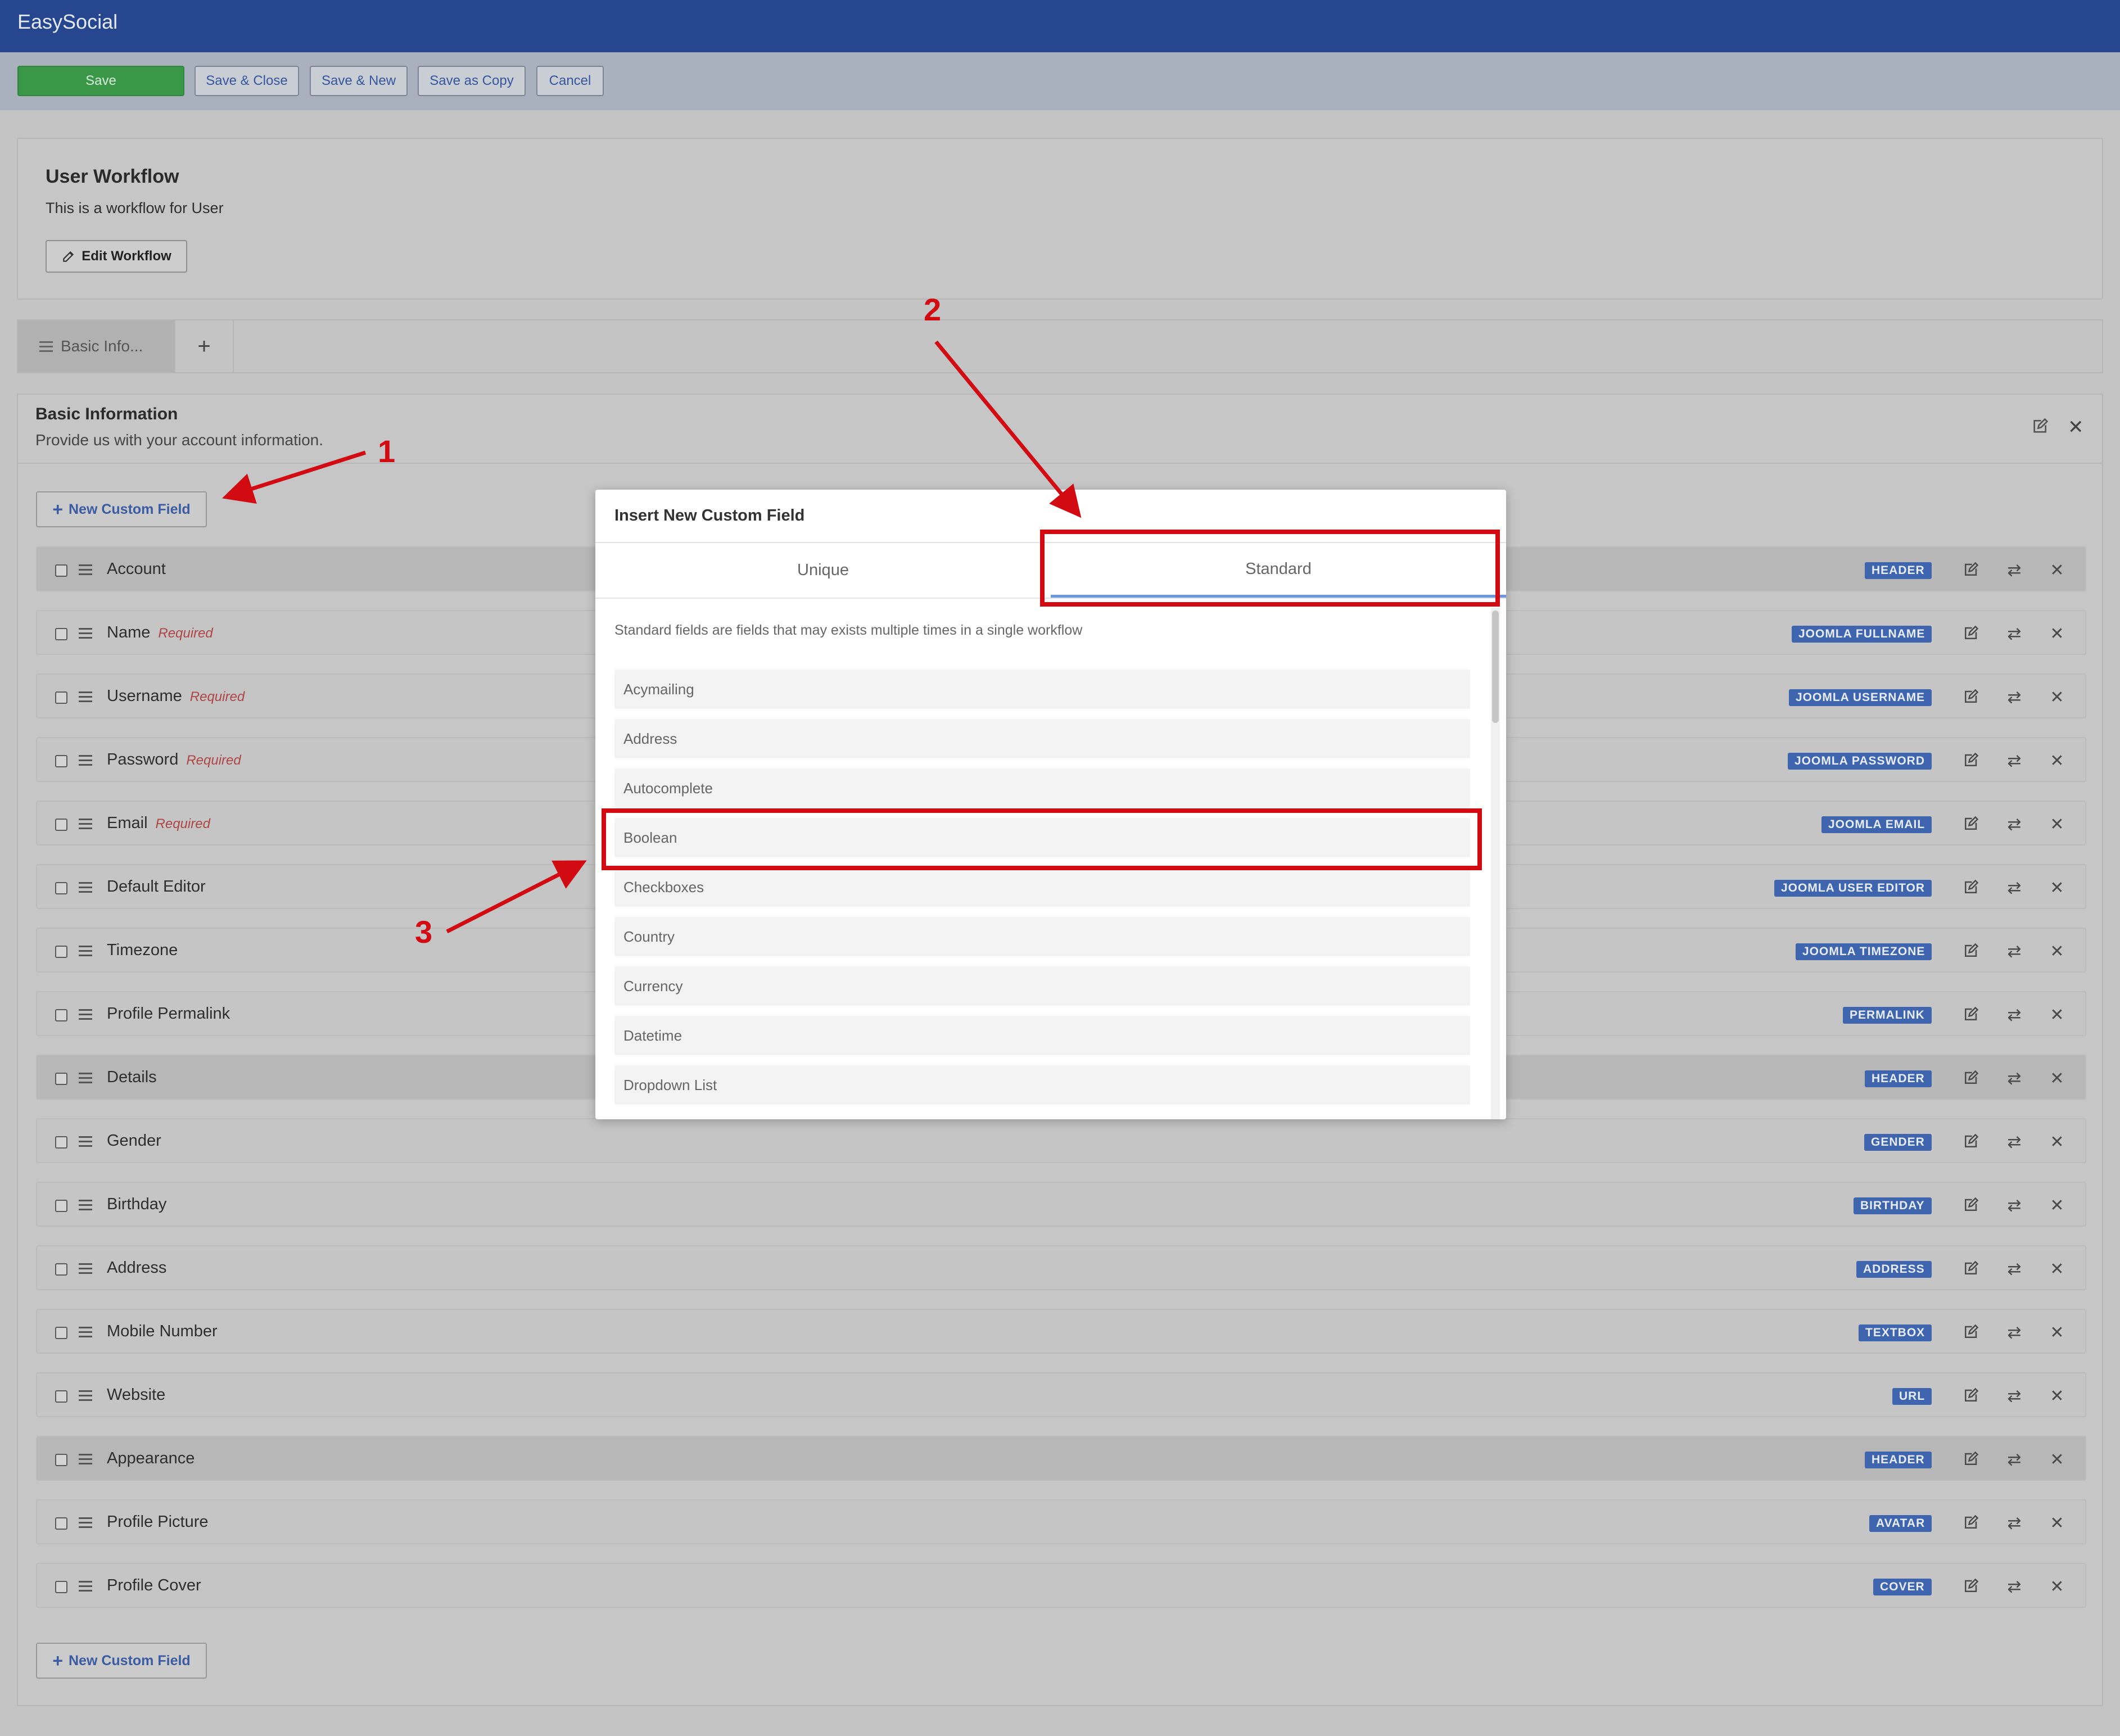  I want to click on annotation-number-2: 2, so click(933, 309).